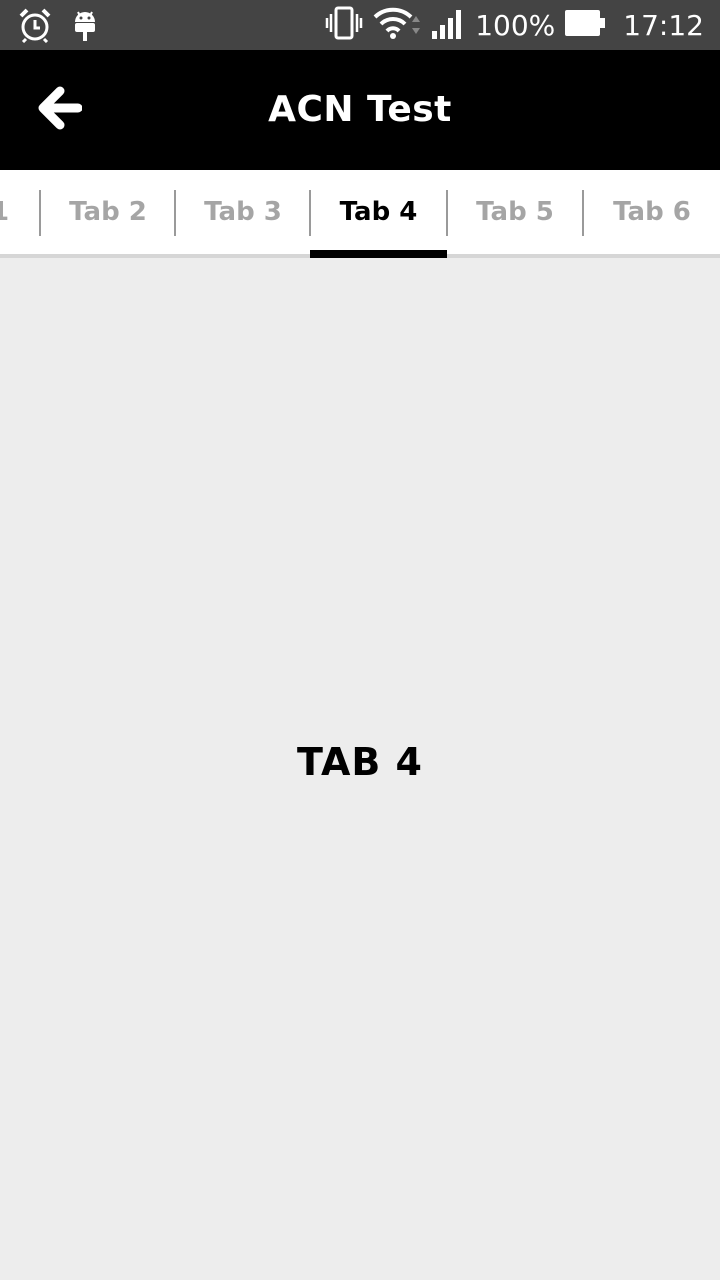  I want to click on battery-icon, so click(585, 25).